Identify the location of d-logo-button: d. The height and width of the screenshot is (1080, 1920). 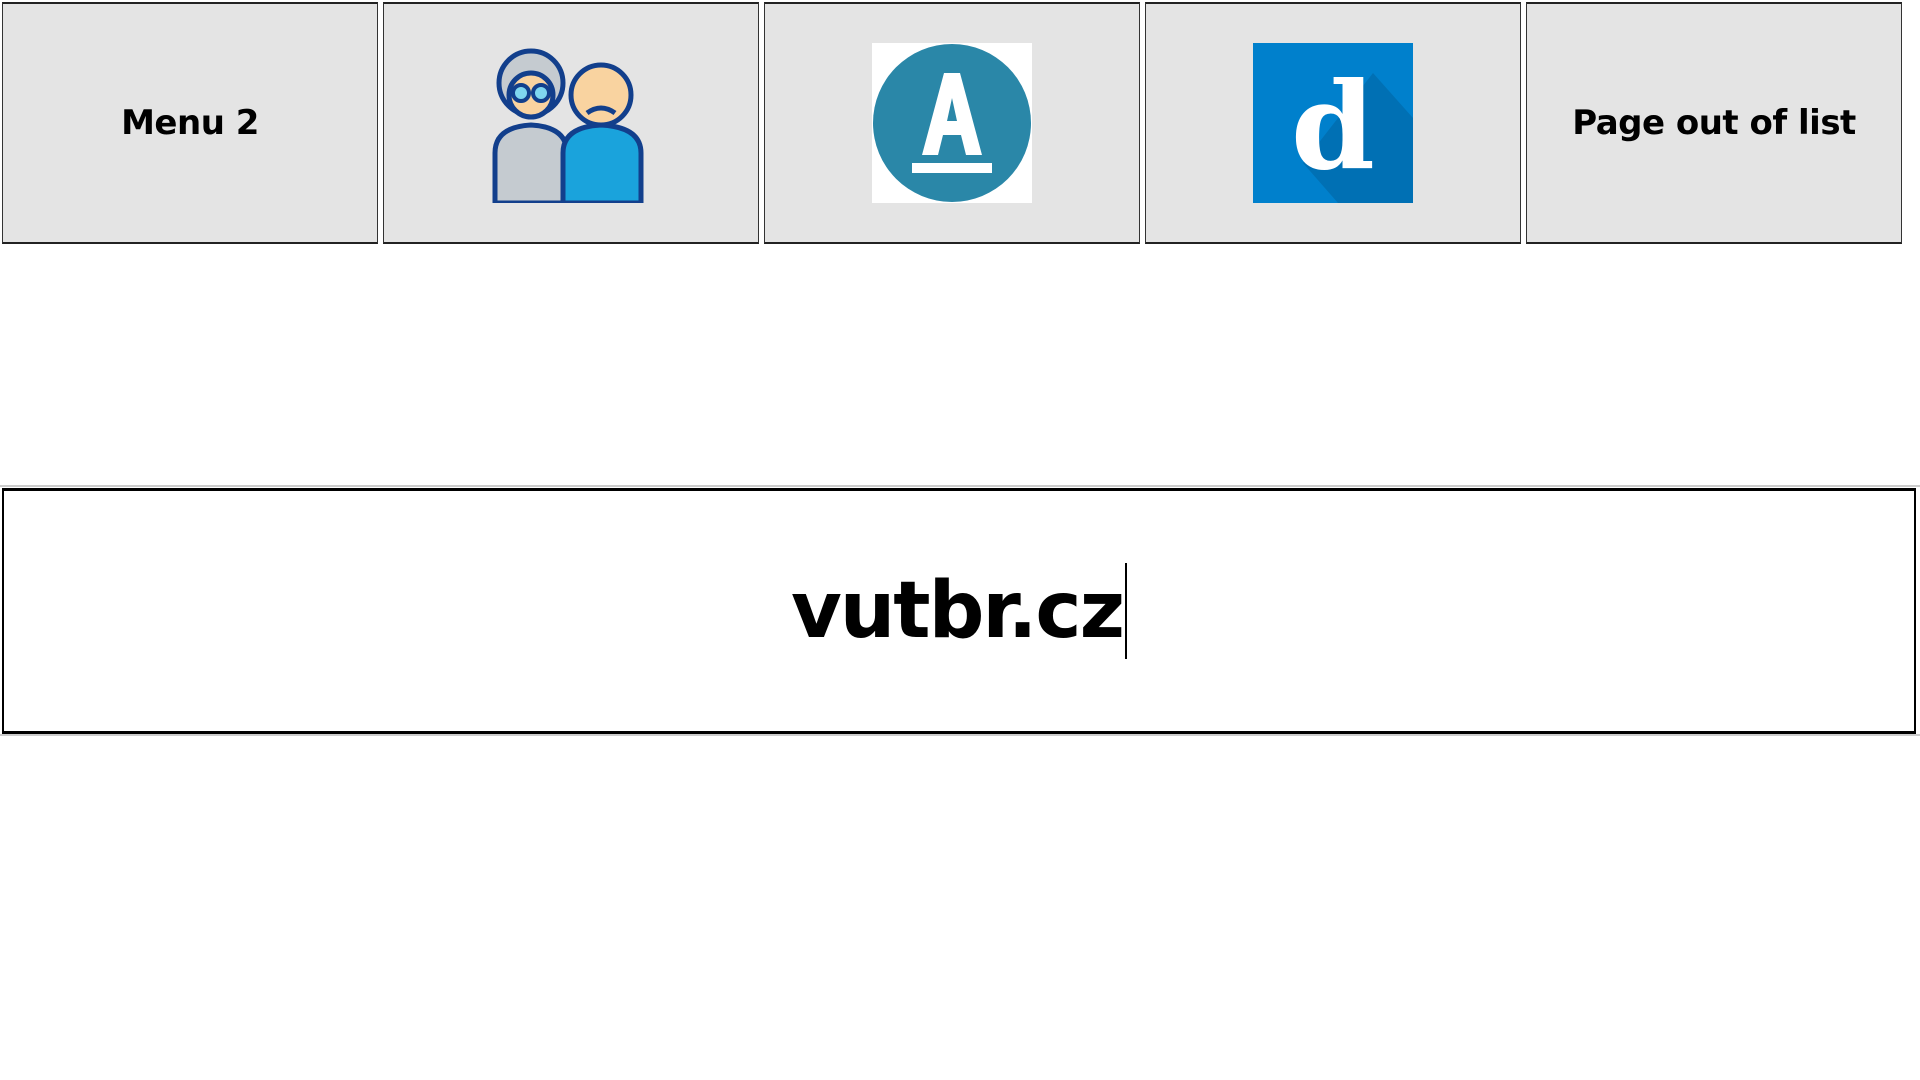
(1333, 123).